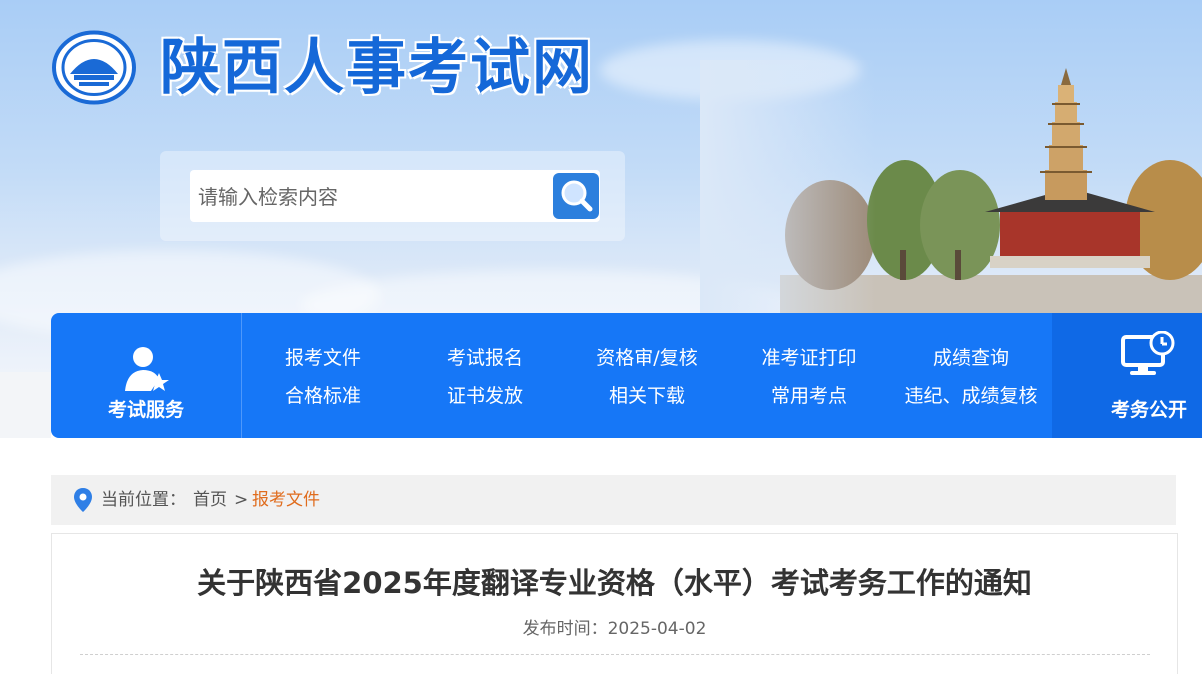 The image size is (1202, 674). I want to click on nav-link-changyong-kaodian: 常用考点, so click(809, 394).